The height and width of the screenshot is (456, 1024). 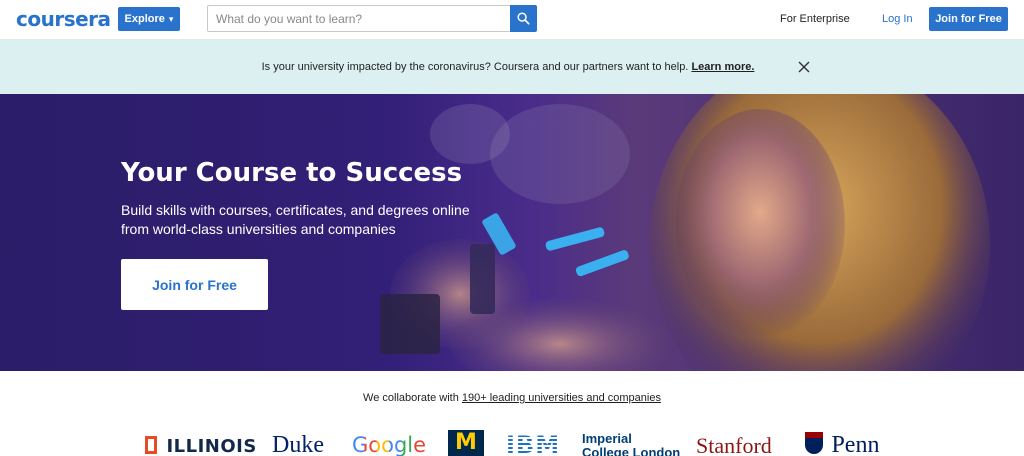 What do you see at coordinates (171, 18) in the screenshot?
I see `chevron-down-icon: ▾` at bounding box center [171, 18].